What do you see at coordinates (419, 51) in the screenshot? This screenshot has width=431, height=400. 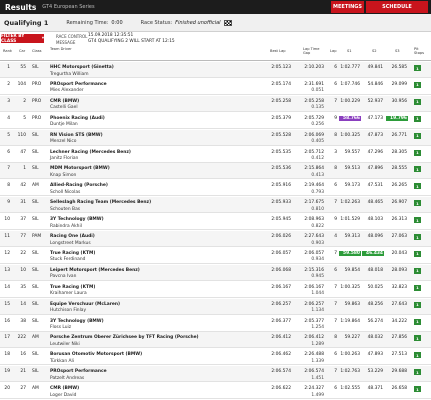 I see `col-pit-stops: Pit Stops` at bounding box center [419, 51].